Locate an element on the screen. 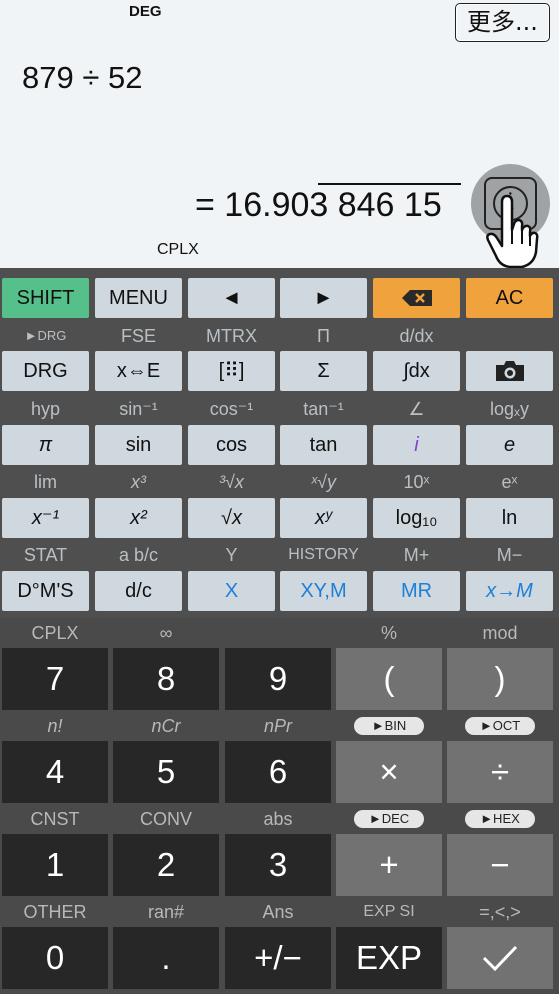 This screenshot has height=994, width=559. matrix-button: [⠿] is located at coordinates (231, 371).